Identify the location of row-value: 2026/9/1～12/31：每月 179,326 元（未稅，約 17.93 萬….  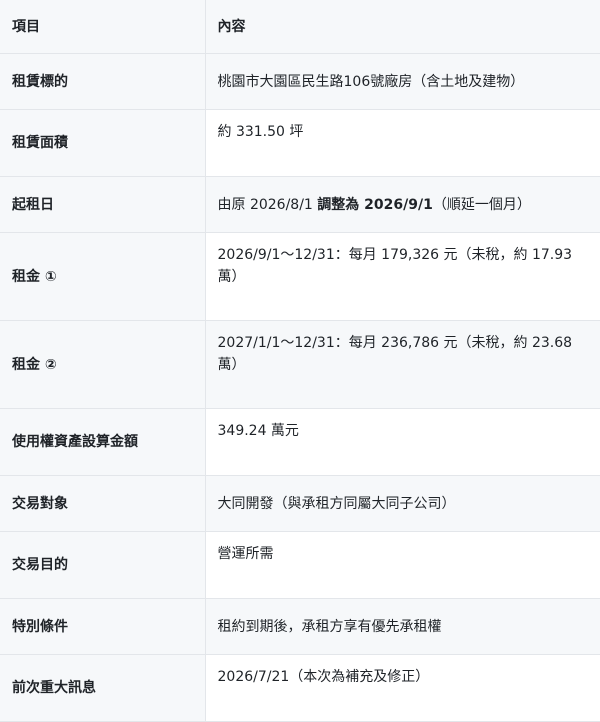
(402, 276).